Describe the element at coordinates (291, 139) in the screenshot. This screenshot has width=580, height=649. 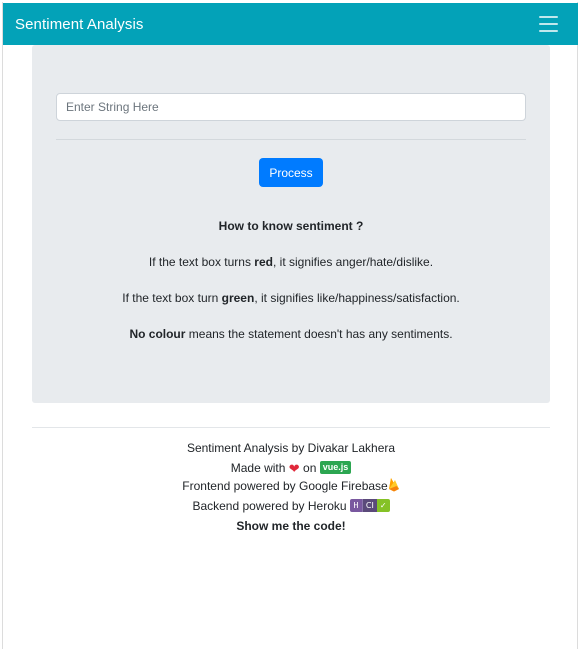
I see `divider` at that location.